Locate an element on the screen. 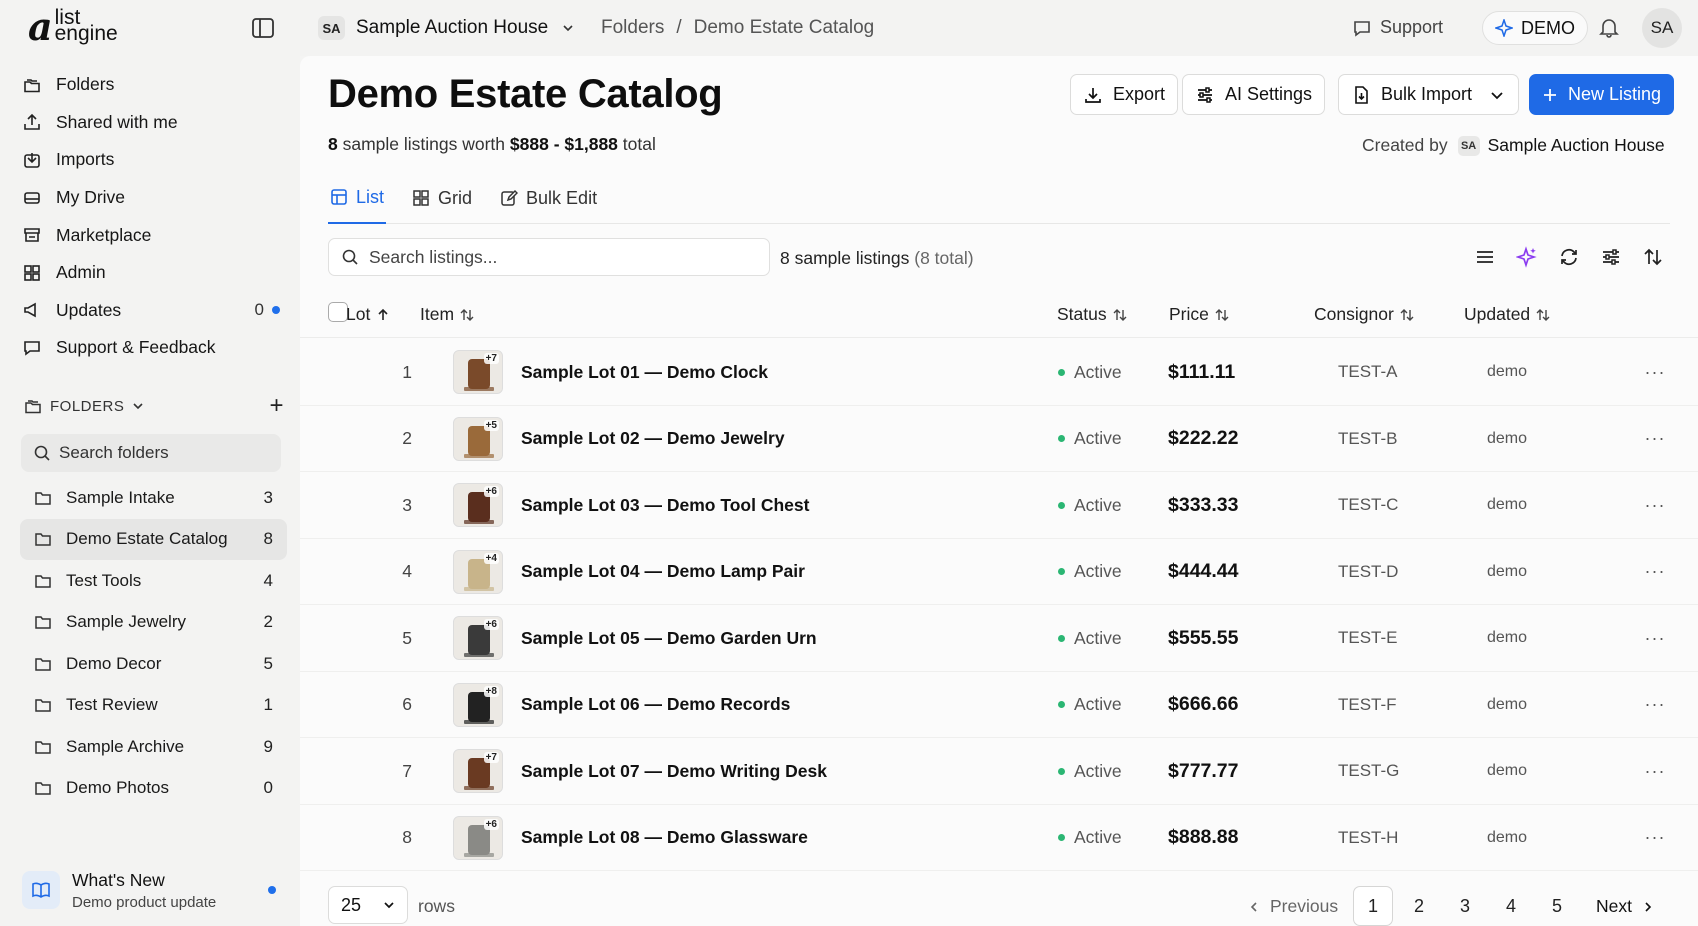 The image size is (1698, 926). bell-icon is located at coordinates (1609, 27).